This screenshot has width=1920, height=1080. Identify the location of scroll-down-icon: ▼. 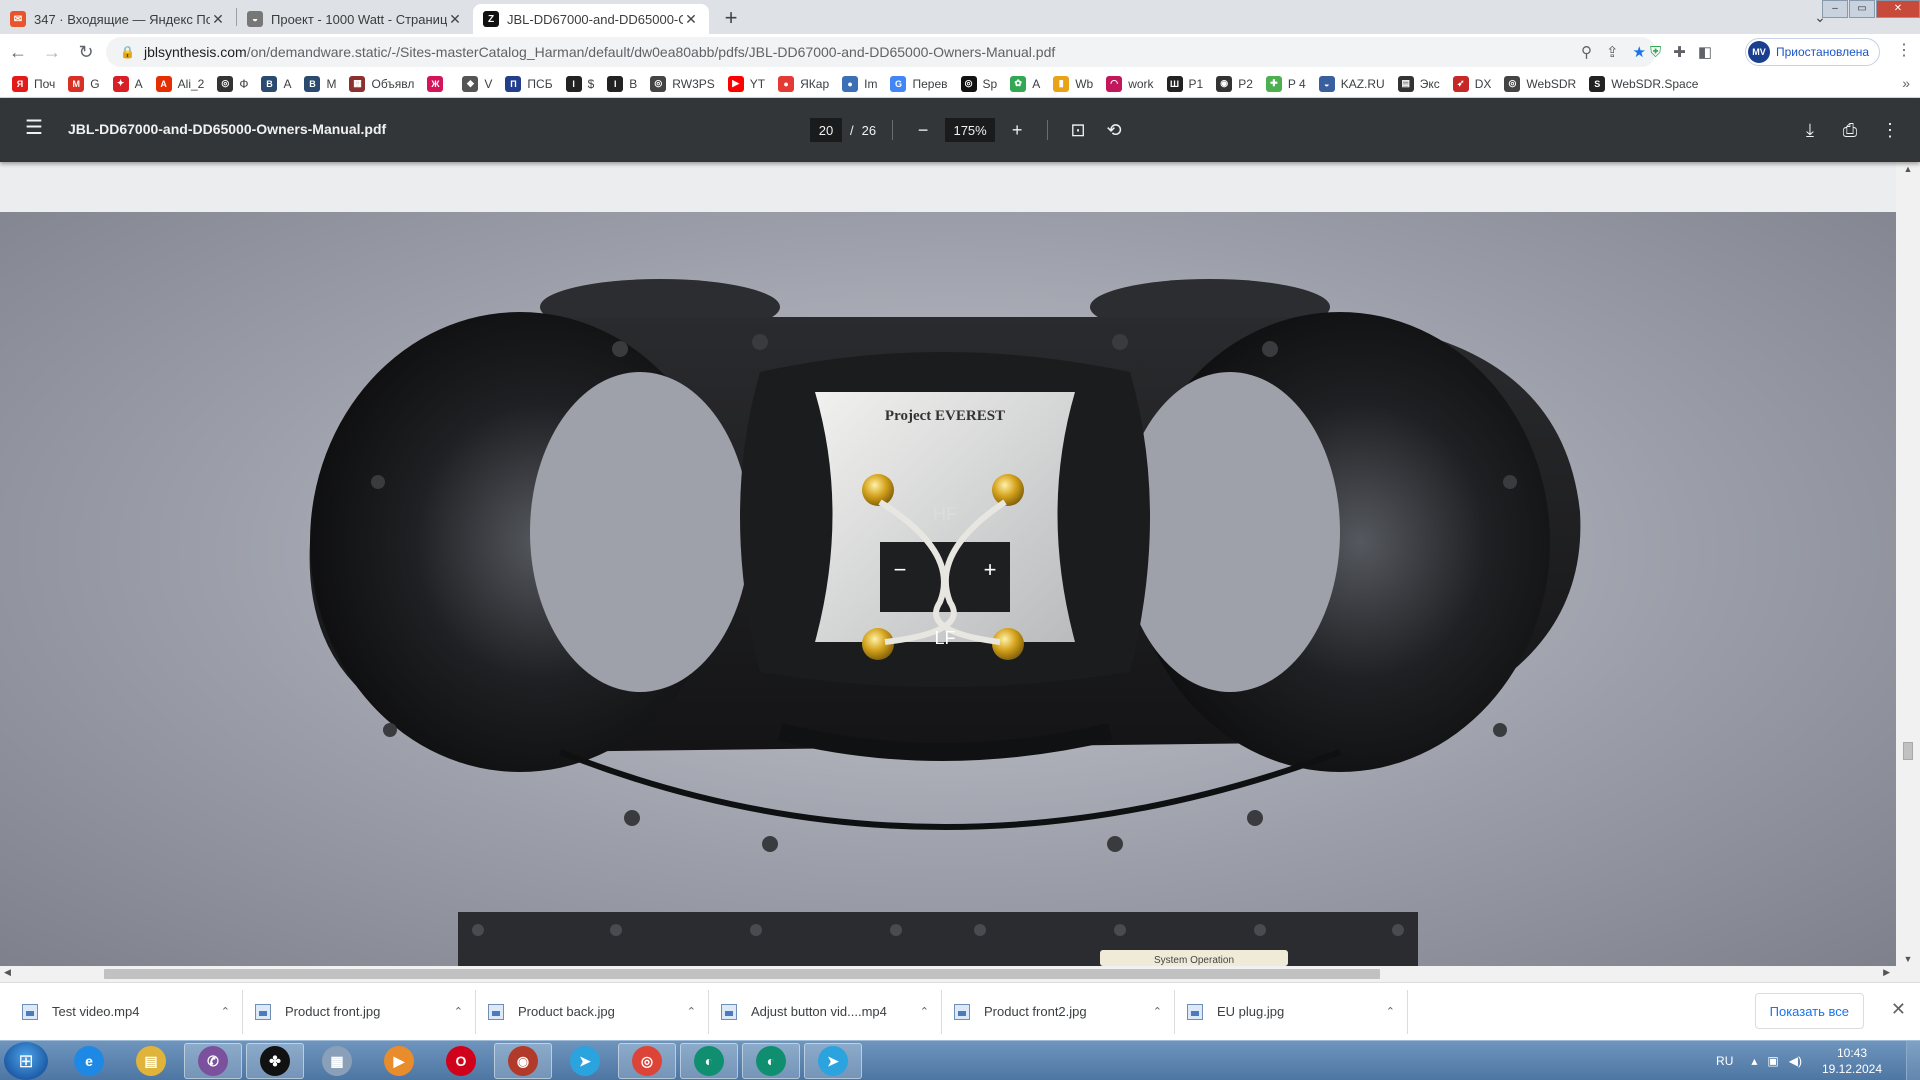
(1908, 959).